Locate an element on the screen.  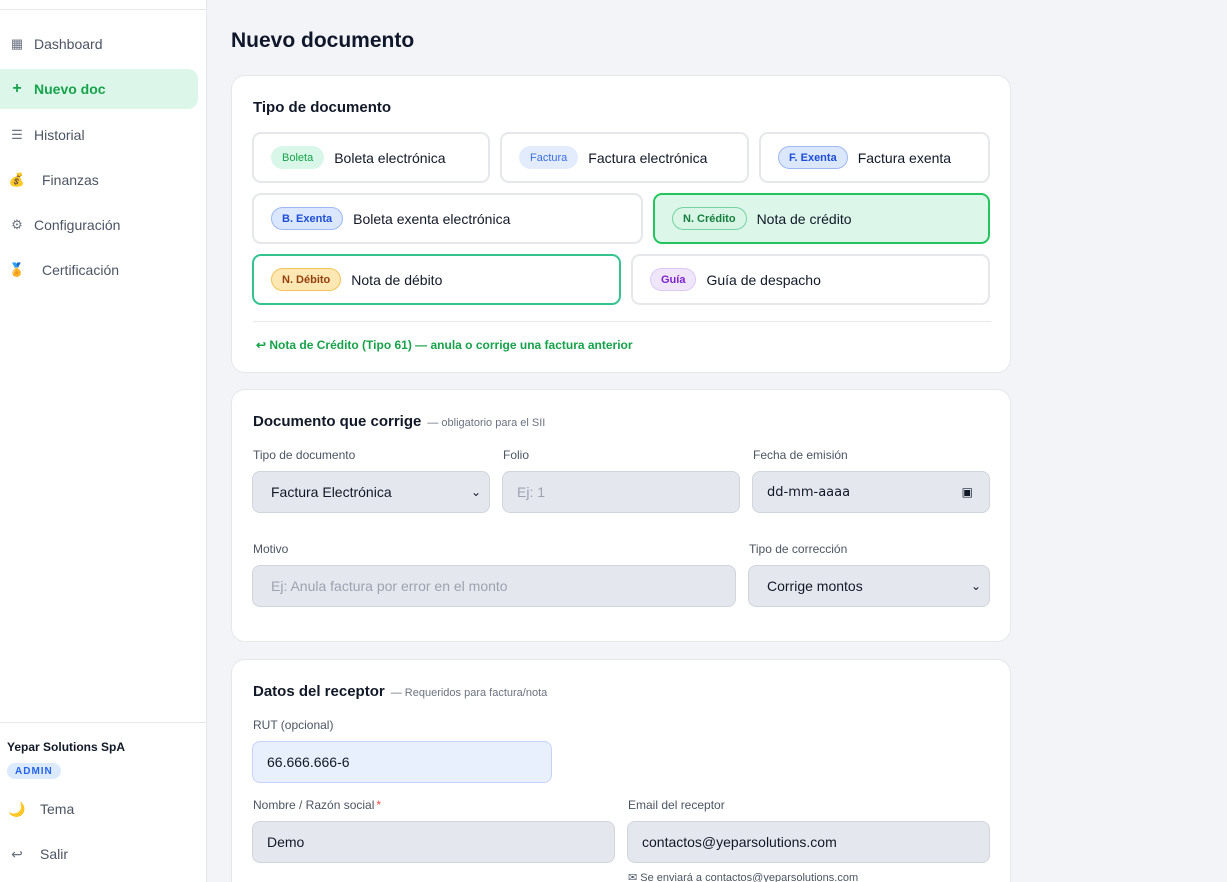
option-label: Boleta electrónica is located at coordinates (390, 157).